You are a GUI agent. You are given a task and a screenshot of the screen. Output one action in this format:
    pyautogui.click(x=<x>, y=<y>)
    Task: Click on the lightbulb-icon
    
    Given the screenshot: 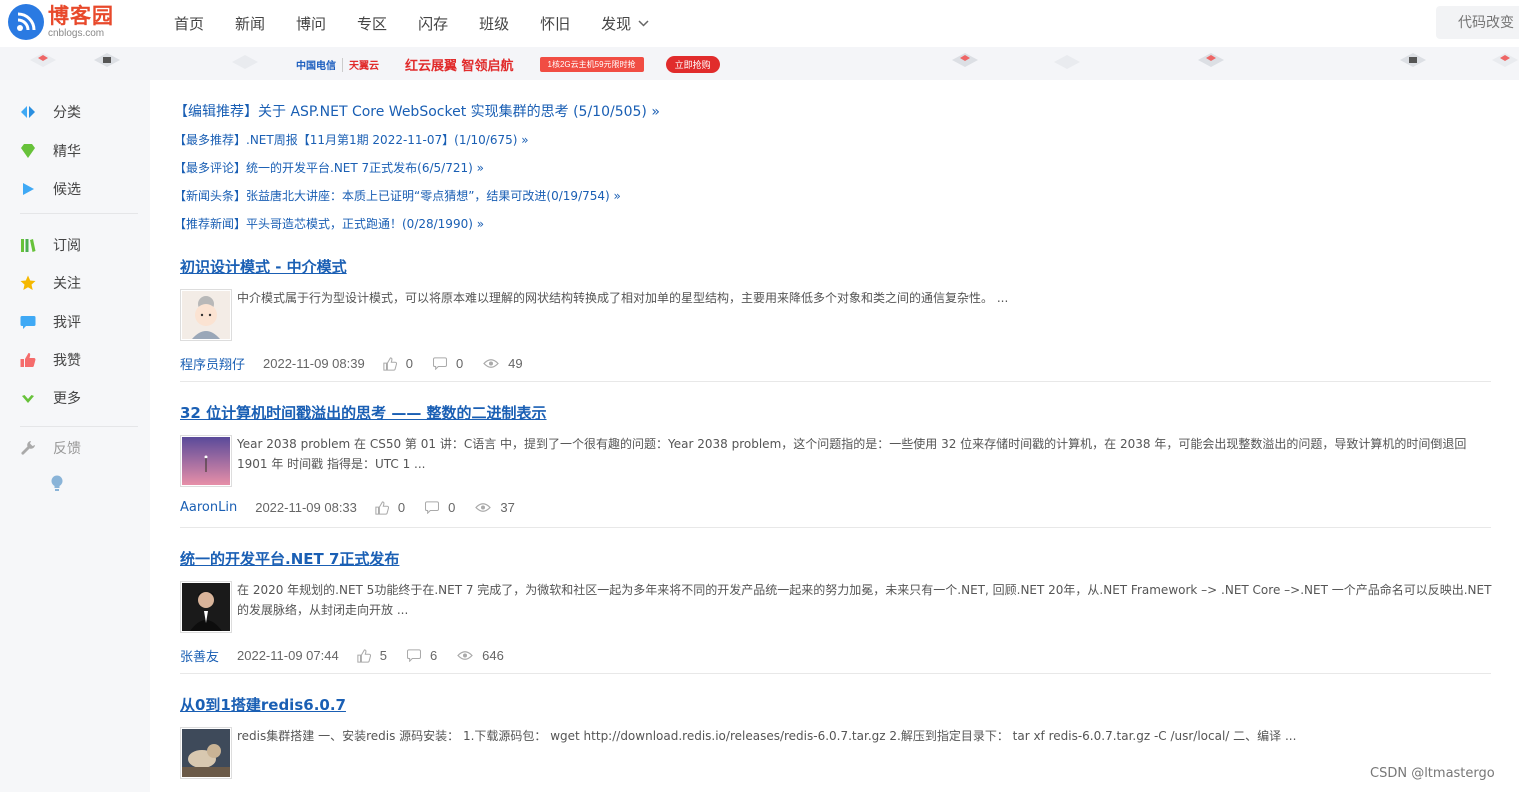 What is the action you would take?
    pyautogui.click(x=57, y=486)
    